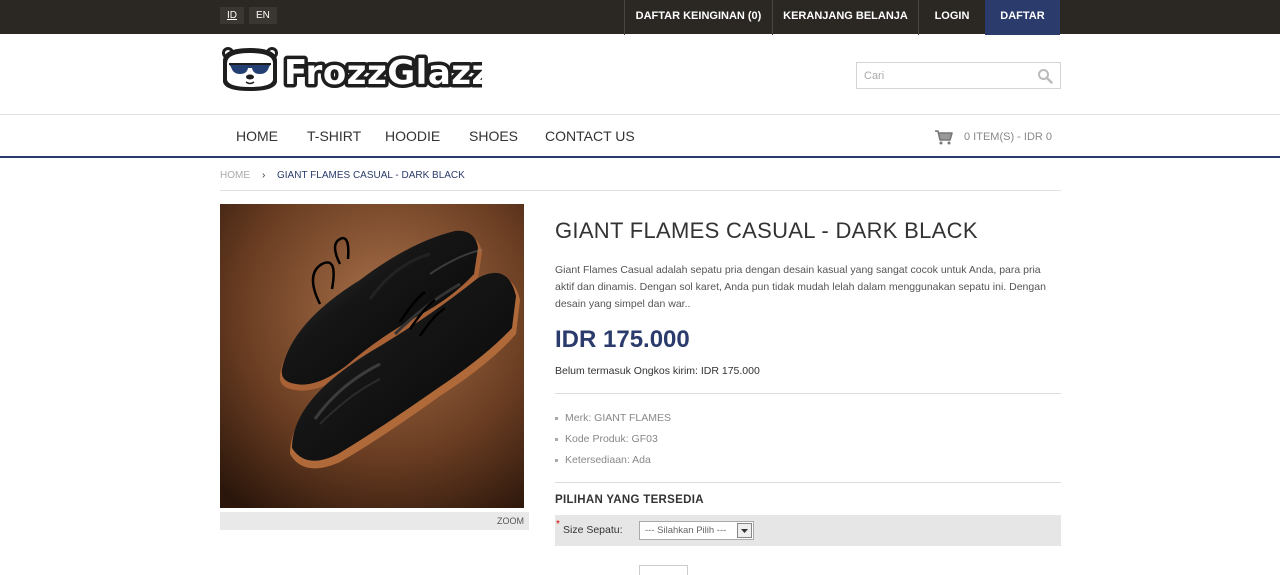  I want to click on logo-wordmark: FrozzGlazz, so click(383, 73).